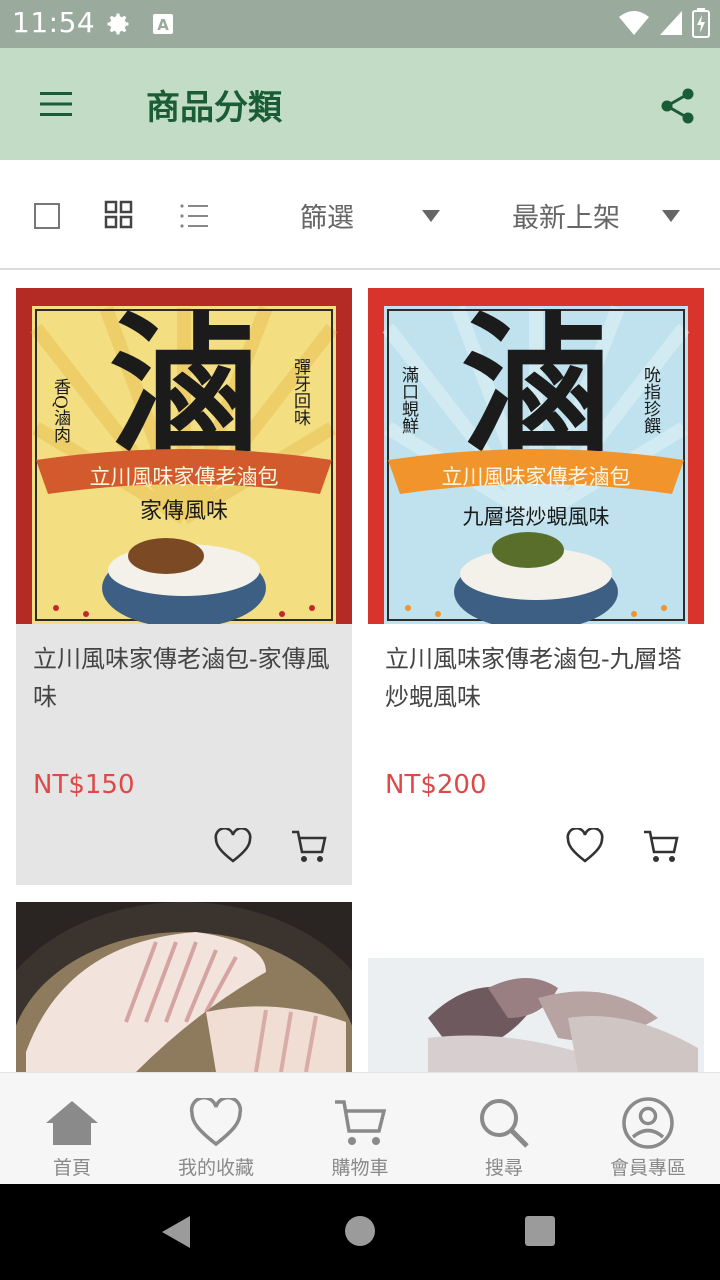  I want to click on nav-search-label: 搜尋, so click(503, 1168).